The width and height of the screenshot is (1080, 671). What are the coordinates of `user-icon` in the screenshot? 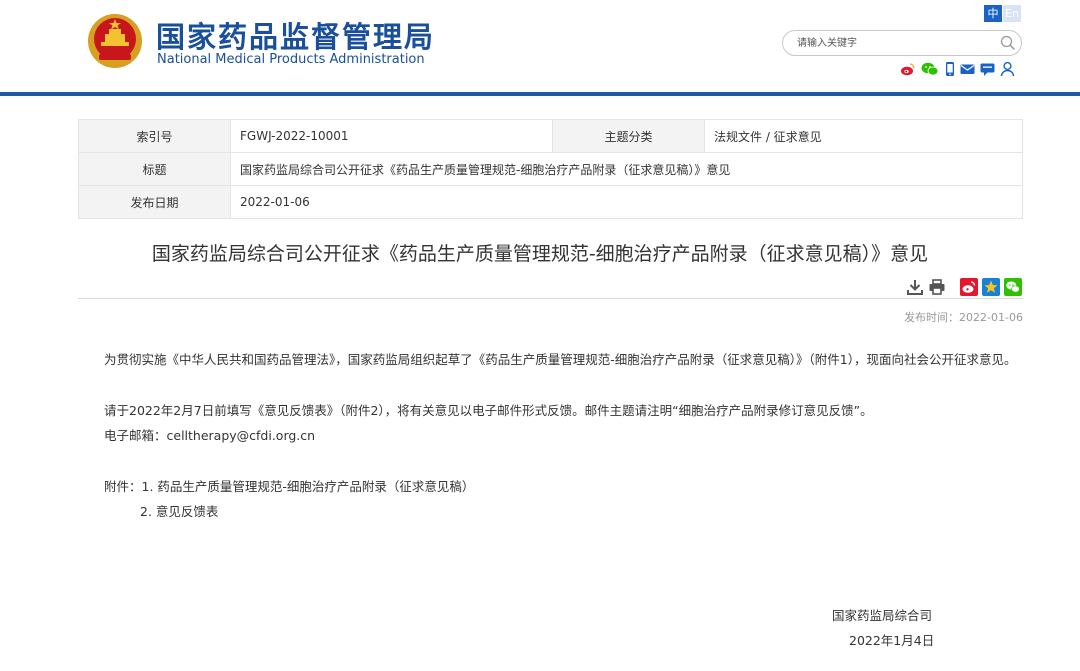 It's located at (1007, 69).